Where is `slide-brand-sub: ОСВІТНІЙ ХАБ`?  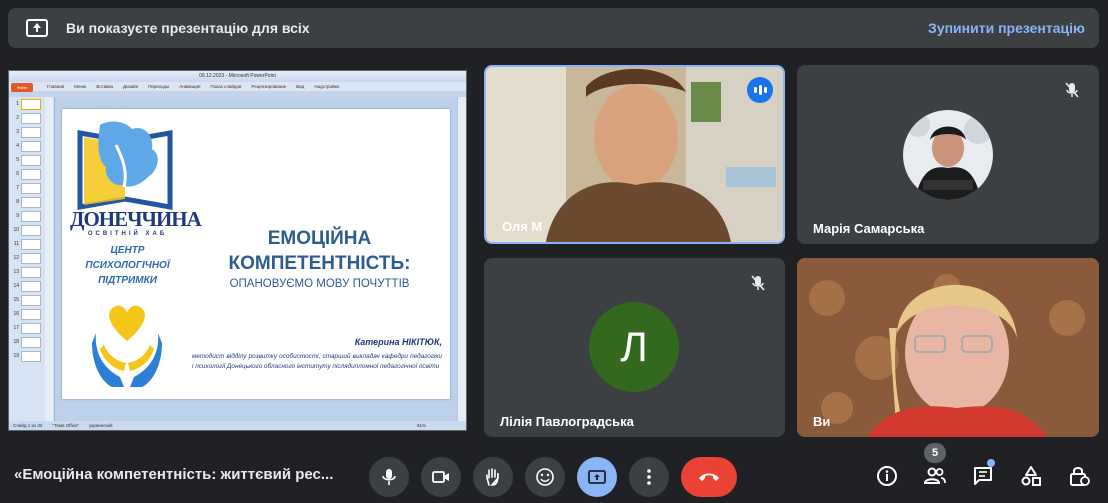
slide-brand-sub: ОСВІТНІЙ ХАБ is located at coordinates (127, 234).